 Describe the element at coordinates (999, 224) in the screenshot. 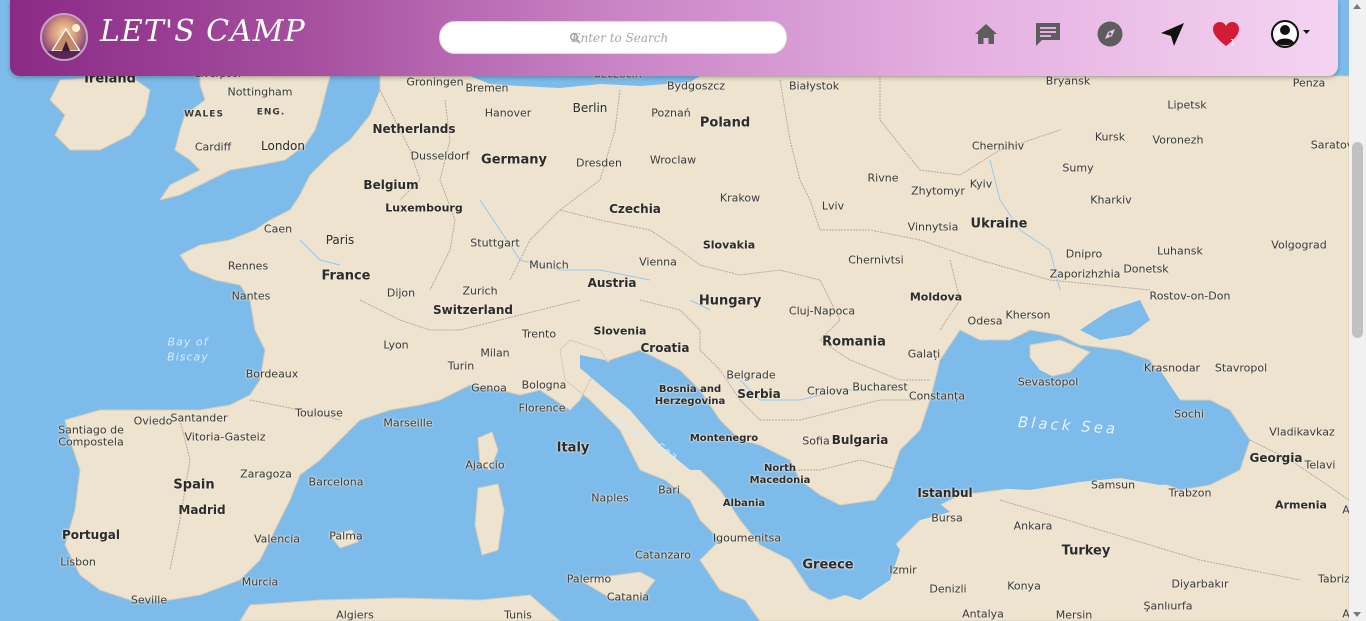

I see `map-country-label: Ukraine` at that location.